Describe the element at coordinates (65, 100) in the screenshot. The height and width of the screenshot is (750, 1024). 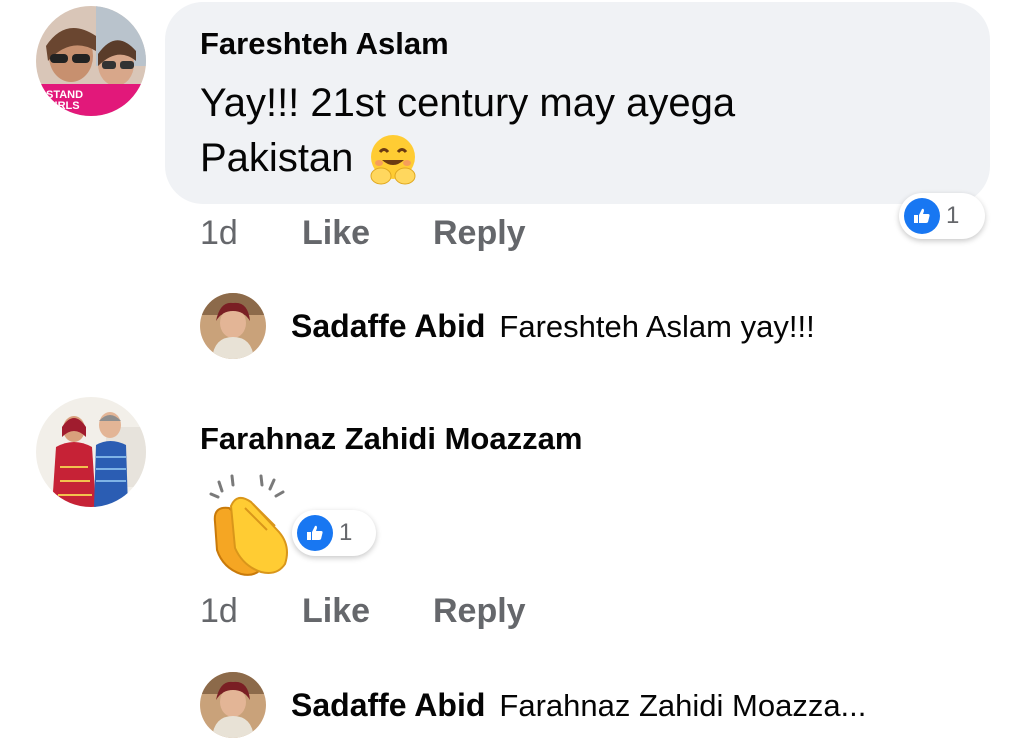
I see `avatar-caption: STAND GIRLS` at that location.